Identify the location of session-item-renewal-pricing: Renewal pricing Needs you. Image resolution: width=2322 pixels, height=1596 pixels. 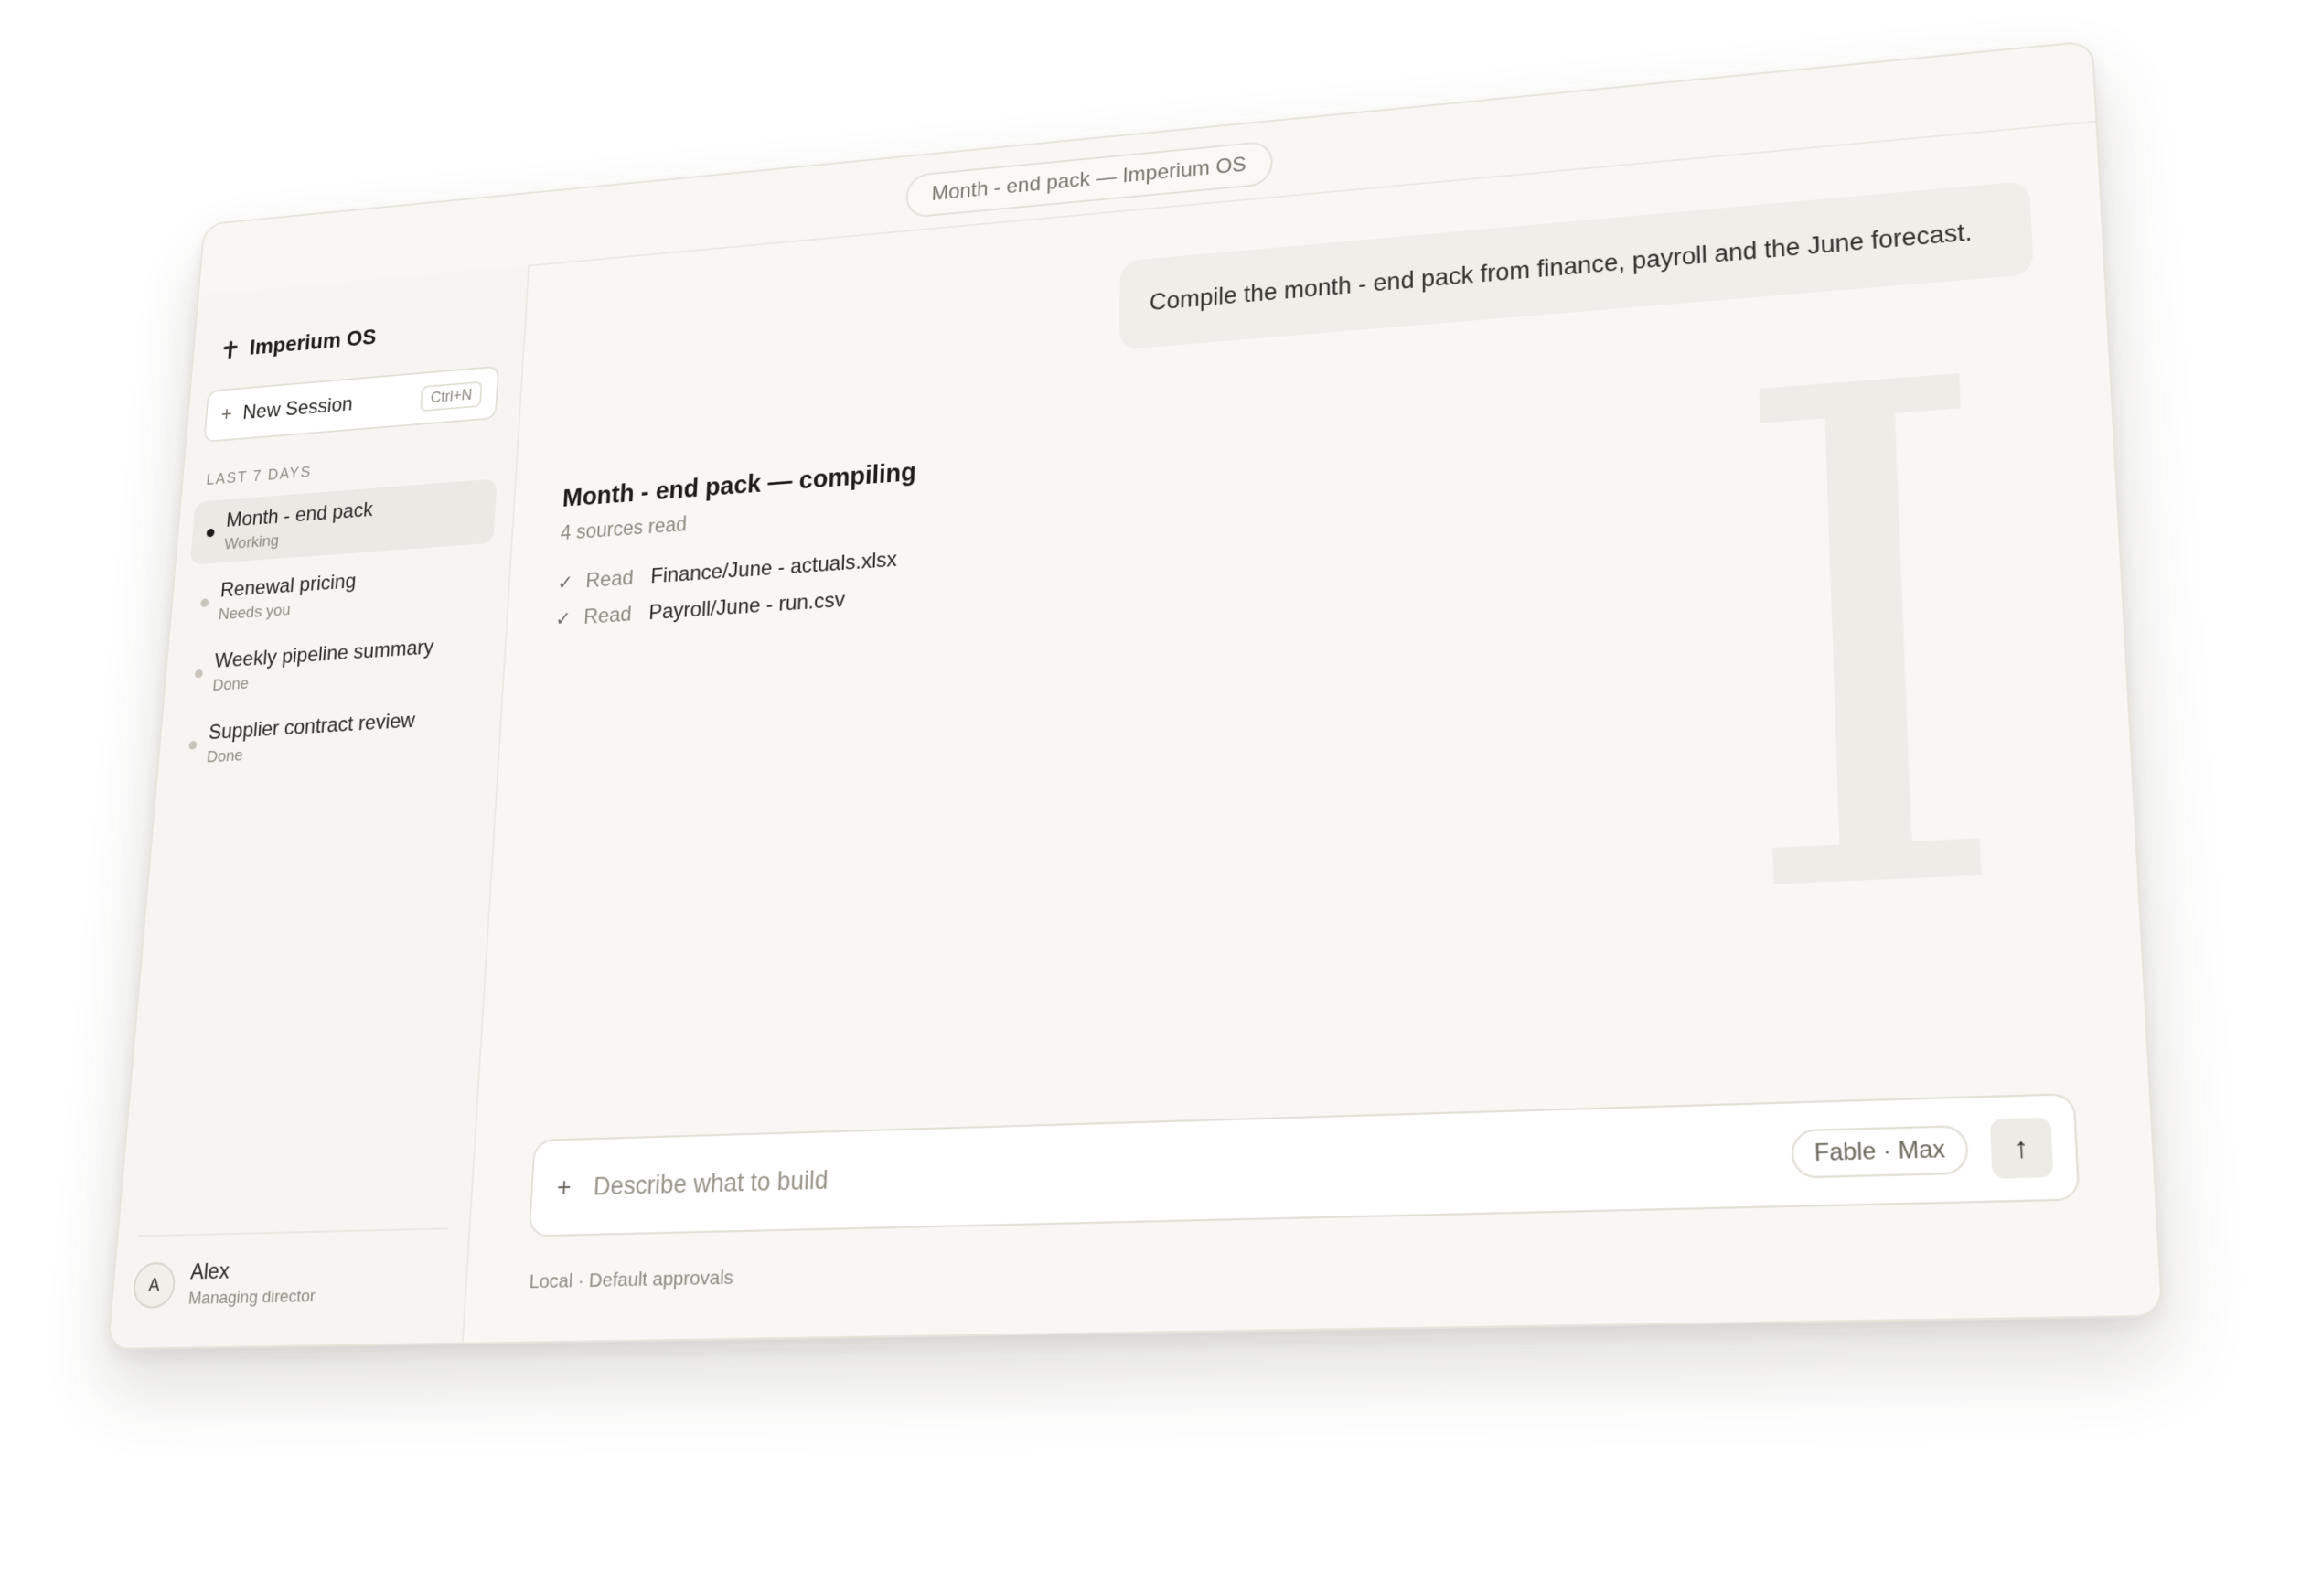
(338, 592).